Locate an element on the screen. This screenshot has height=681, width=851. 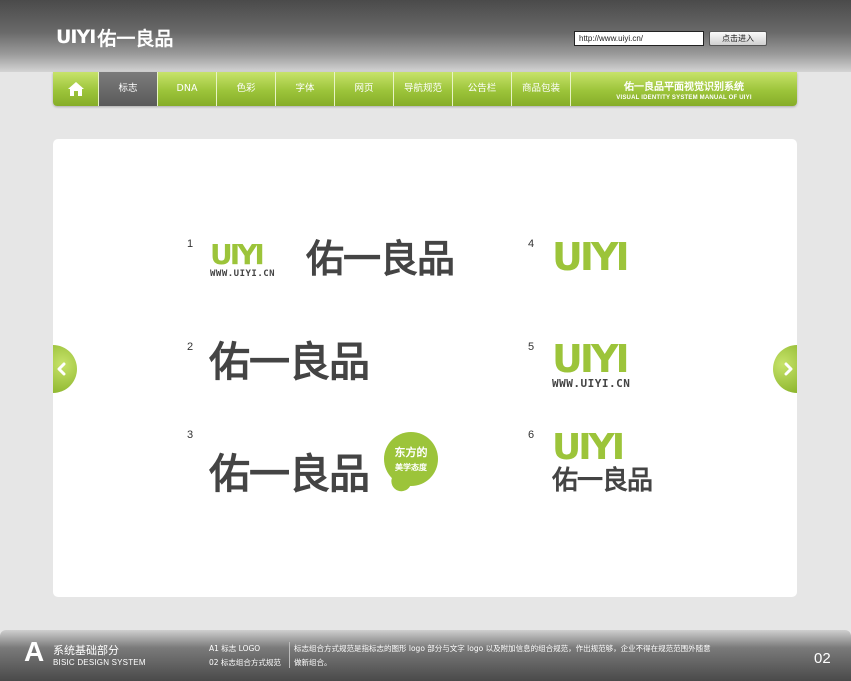
logo-1-name: 佑一良品 is located at coordinates (380, 259).